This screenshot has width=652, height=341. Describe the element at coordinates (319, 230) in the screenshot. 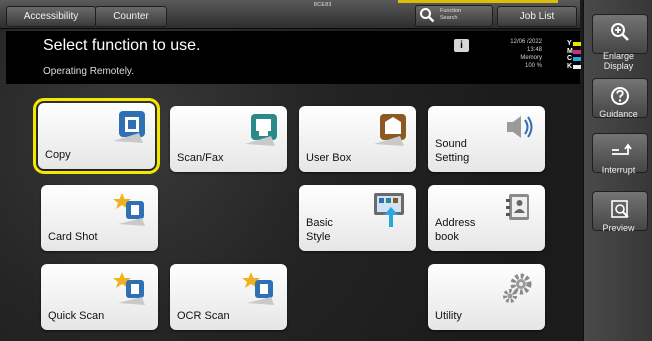

I see `basic-style-label: Basic Style` at that location.